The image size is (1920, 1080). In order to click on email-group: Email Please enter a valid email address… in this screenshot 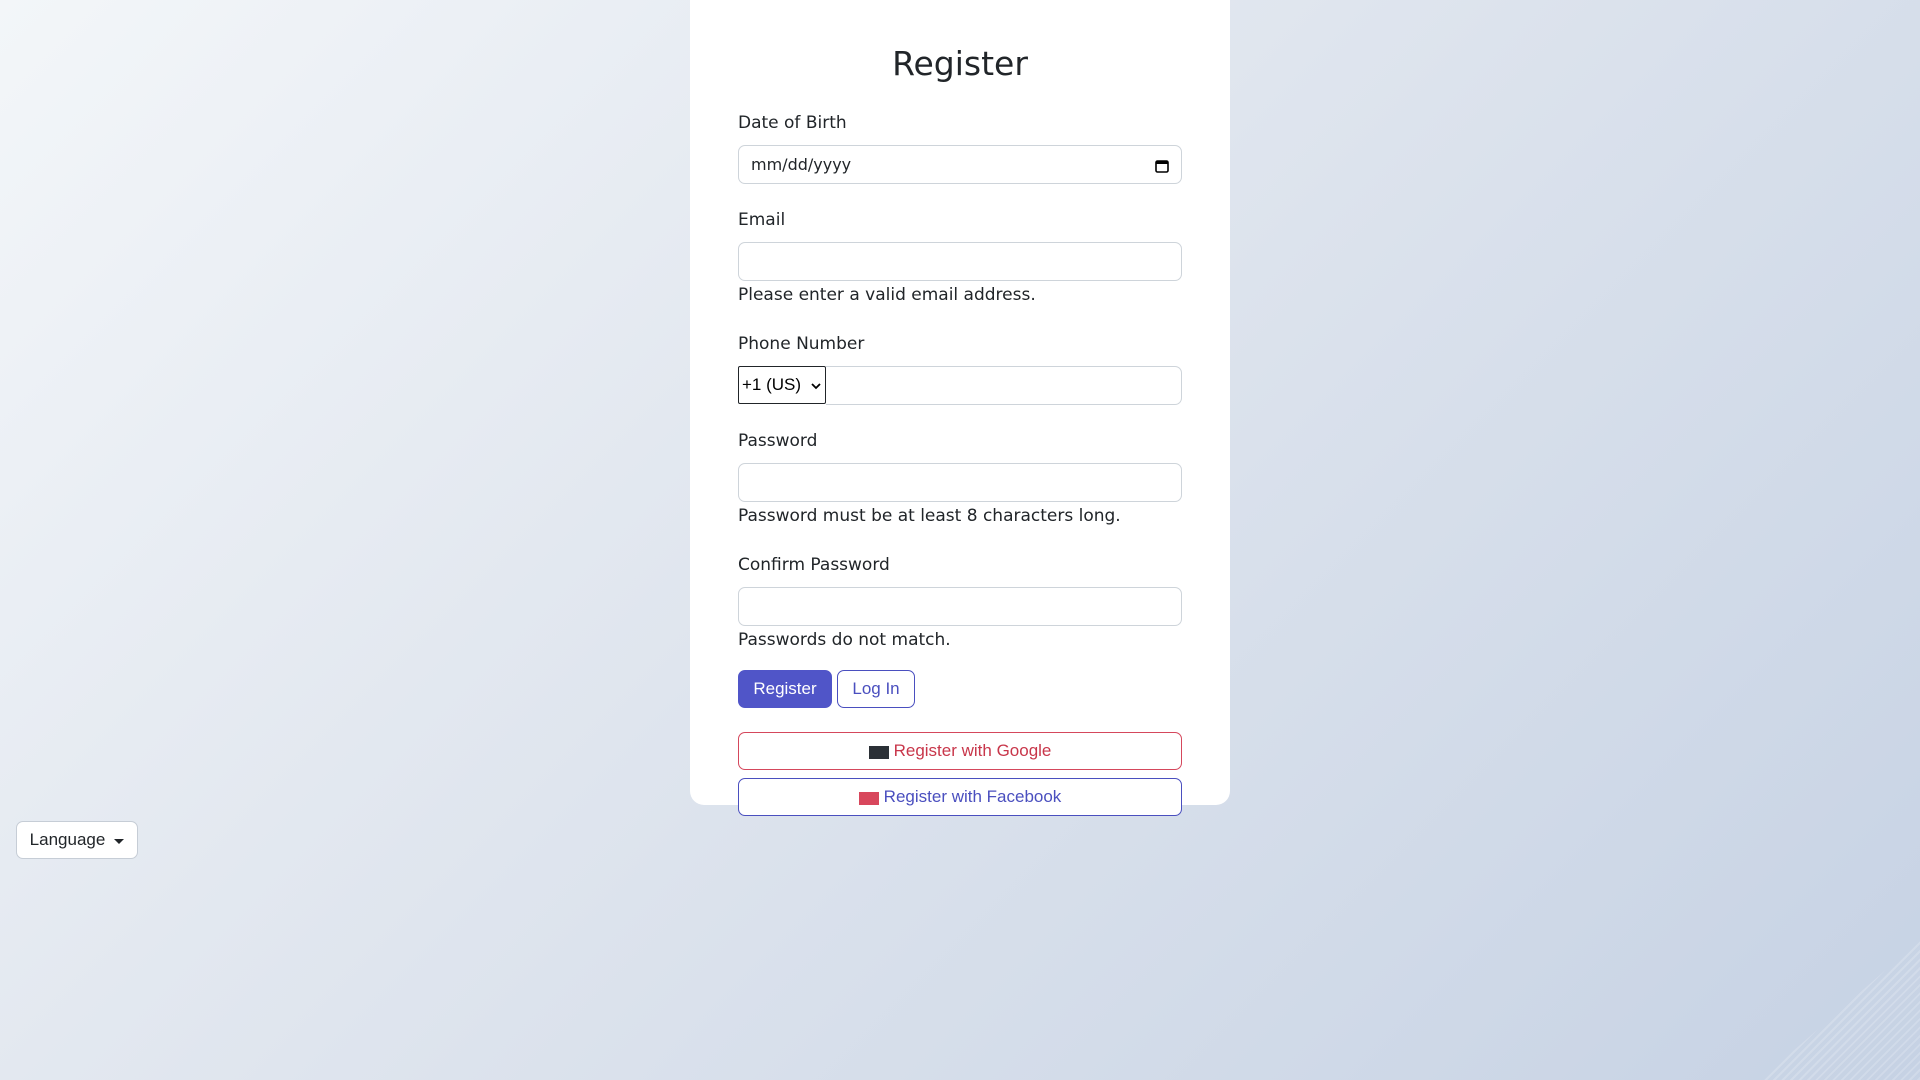, I will do `click(960, 257)`.